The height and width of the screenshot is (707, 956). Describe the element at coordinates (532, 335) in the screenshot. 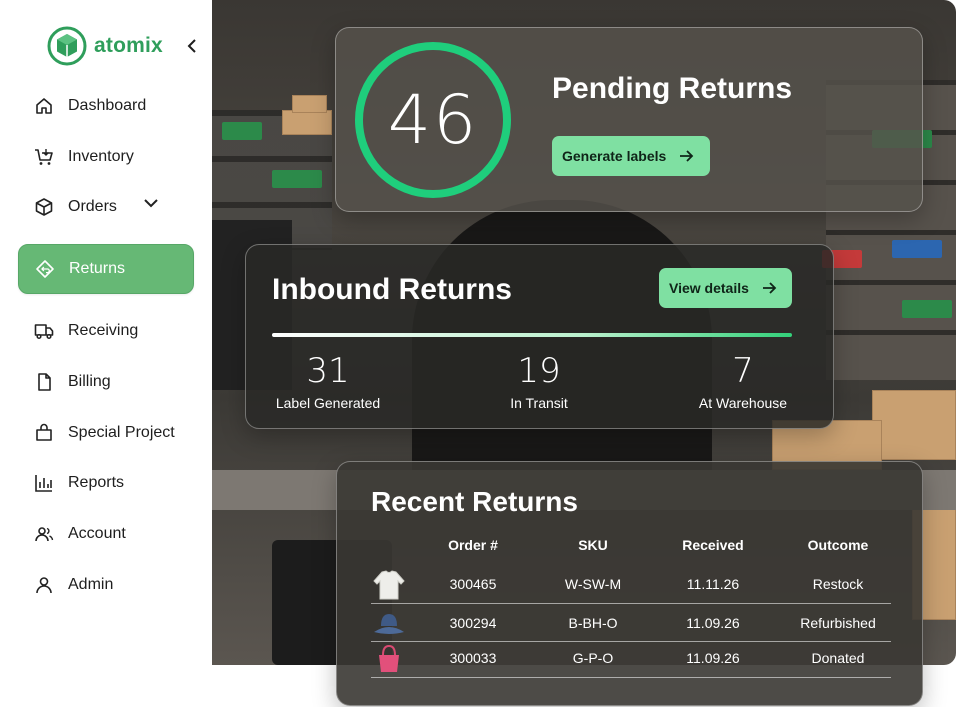

I see `inbound-progress-bar` at that location.